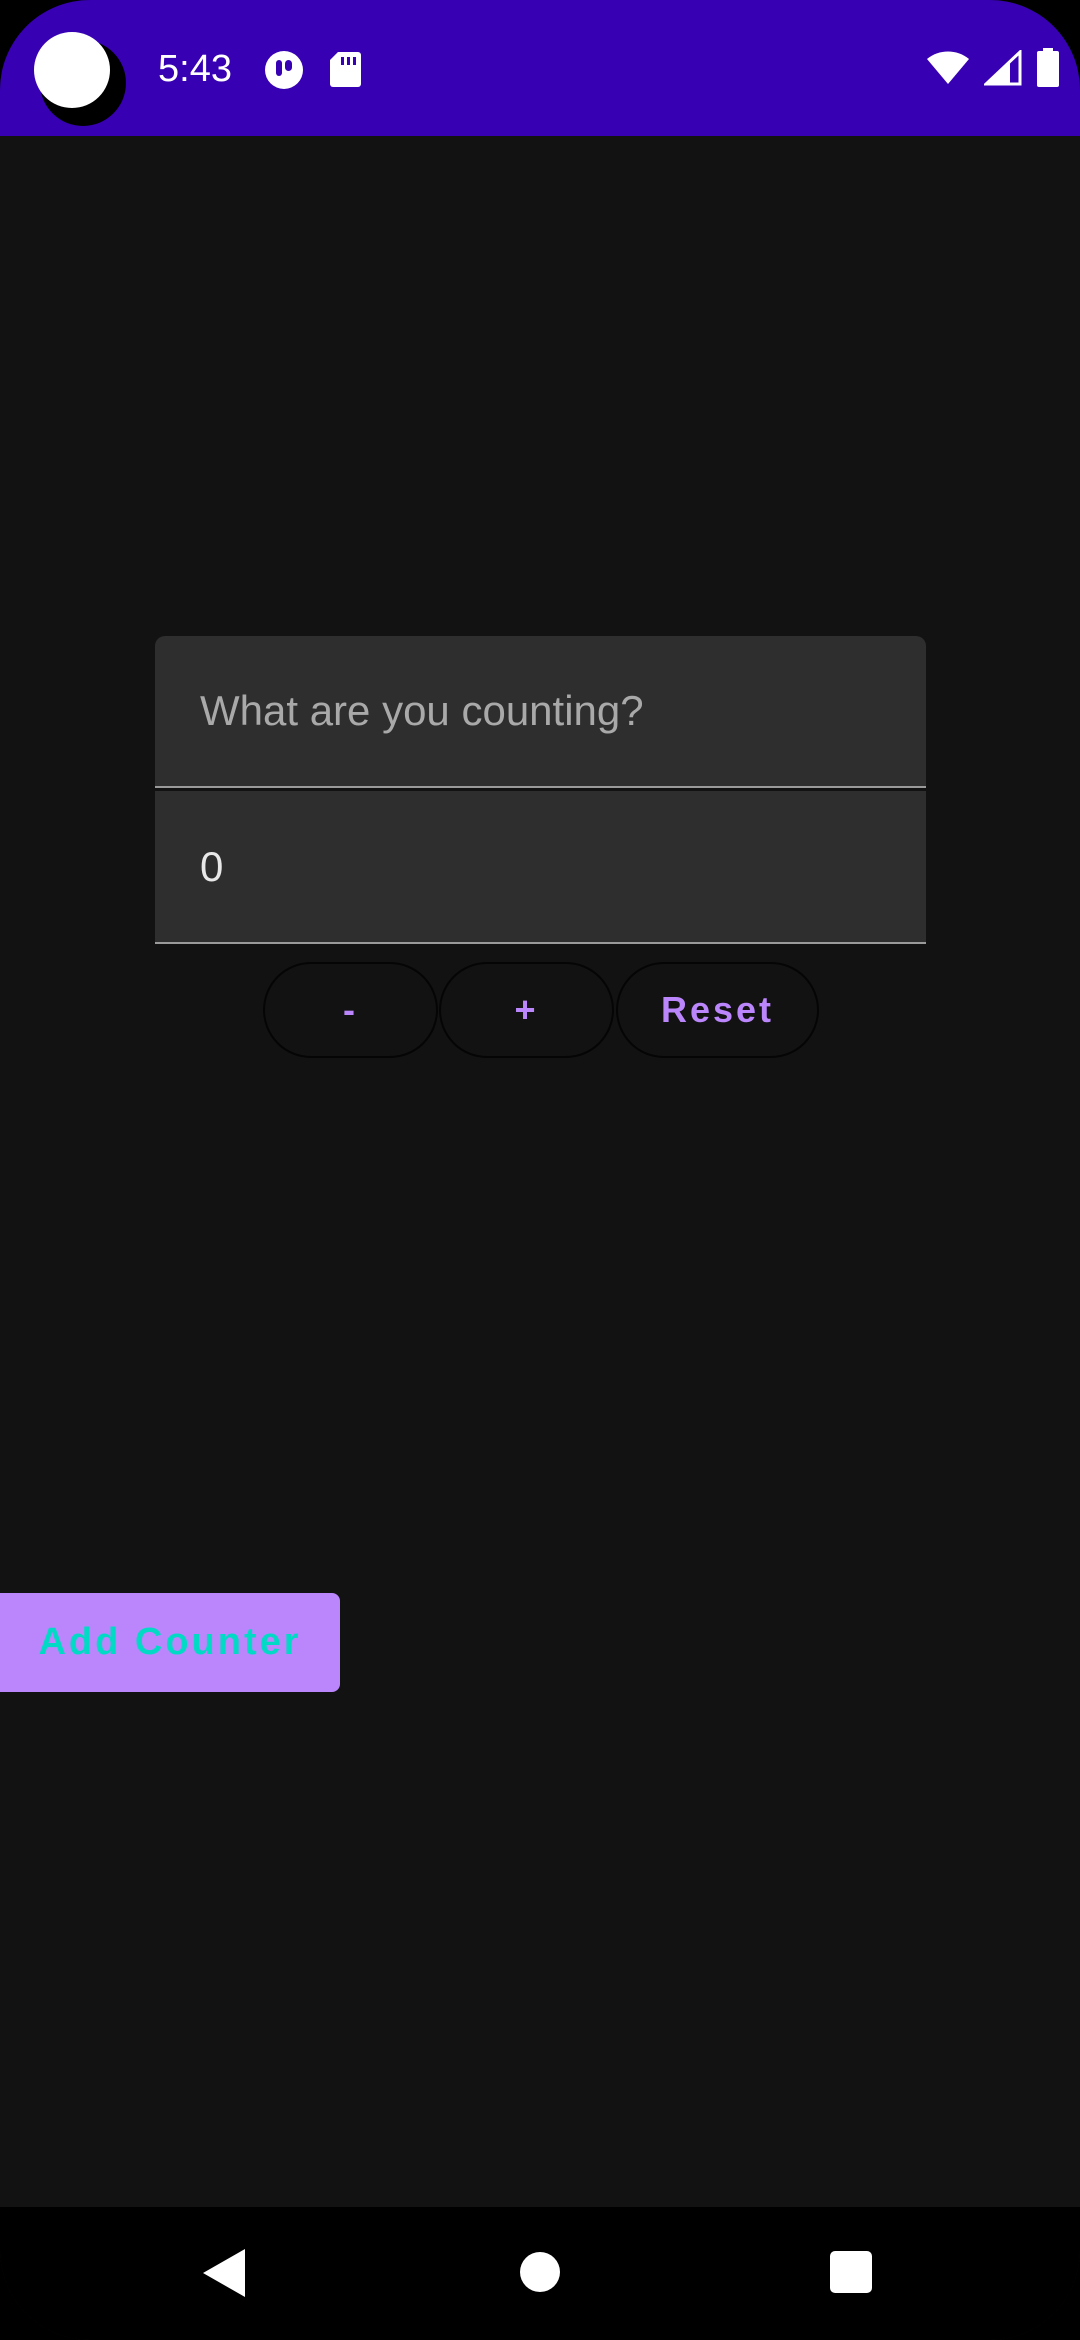 The image size is (1080, 2340). I want to click on status-time: 5:43, so click(195, 69).